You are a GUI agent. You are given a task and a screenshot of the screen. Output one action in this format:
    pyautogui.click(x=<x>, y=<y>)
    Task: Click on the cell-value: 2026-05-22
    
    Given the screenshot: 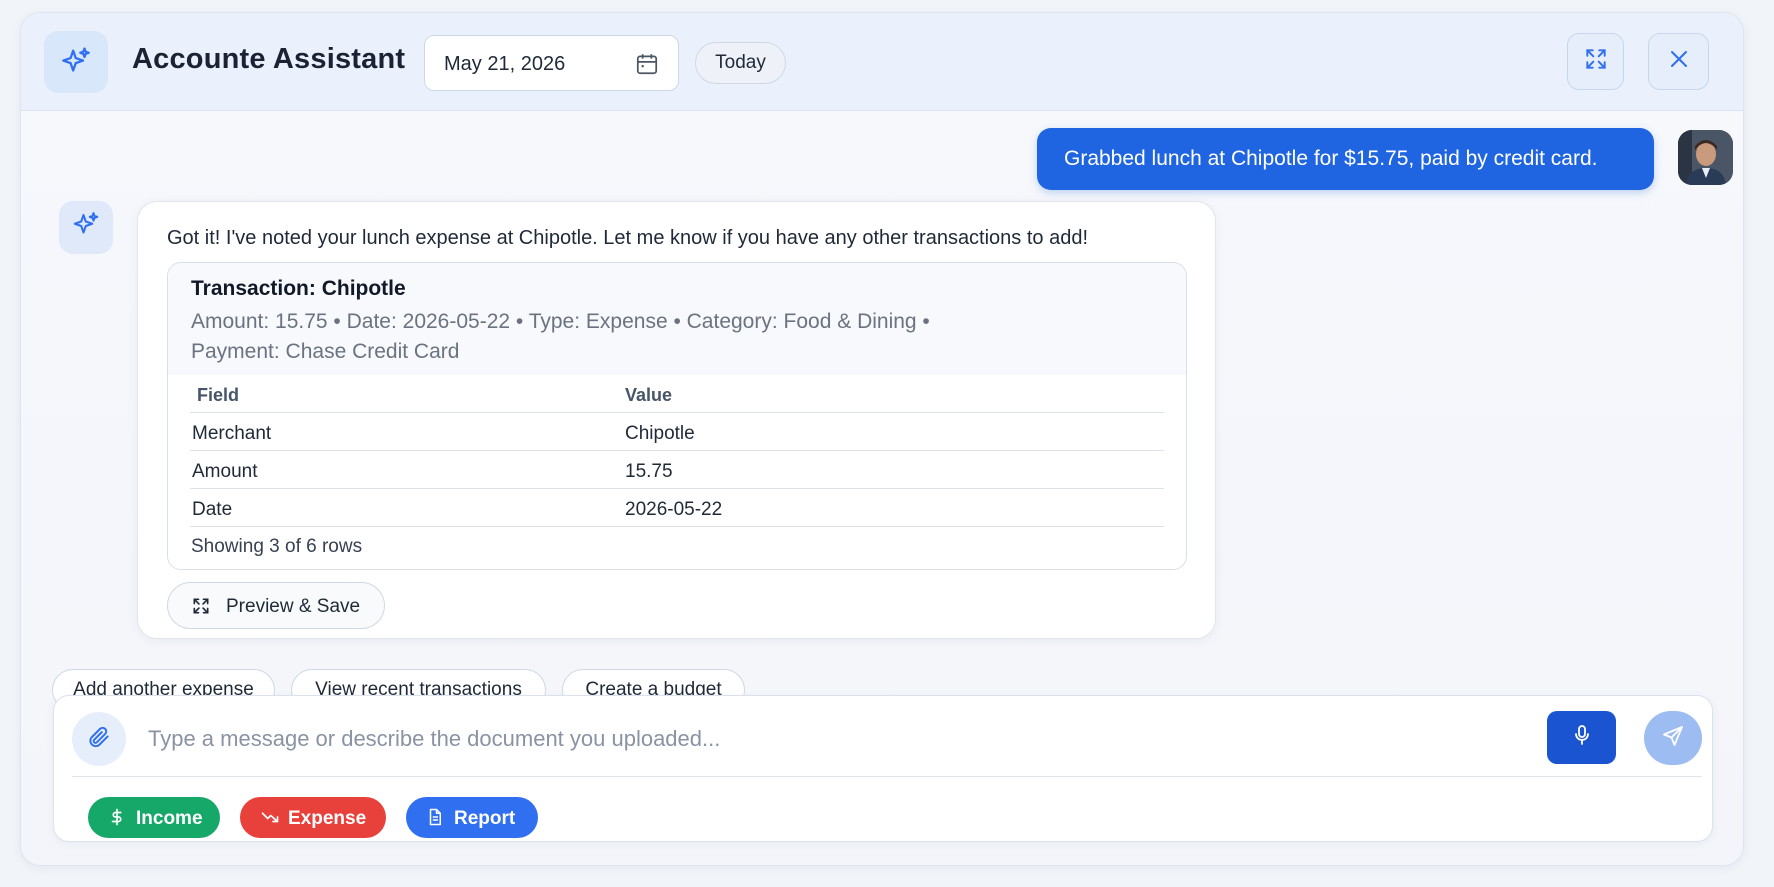 What is the action you would take?
    pyautogui.click(x=674, y=509)
    